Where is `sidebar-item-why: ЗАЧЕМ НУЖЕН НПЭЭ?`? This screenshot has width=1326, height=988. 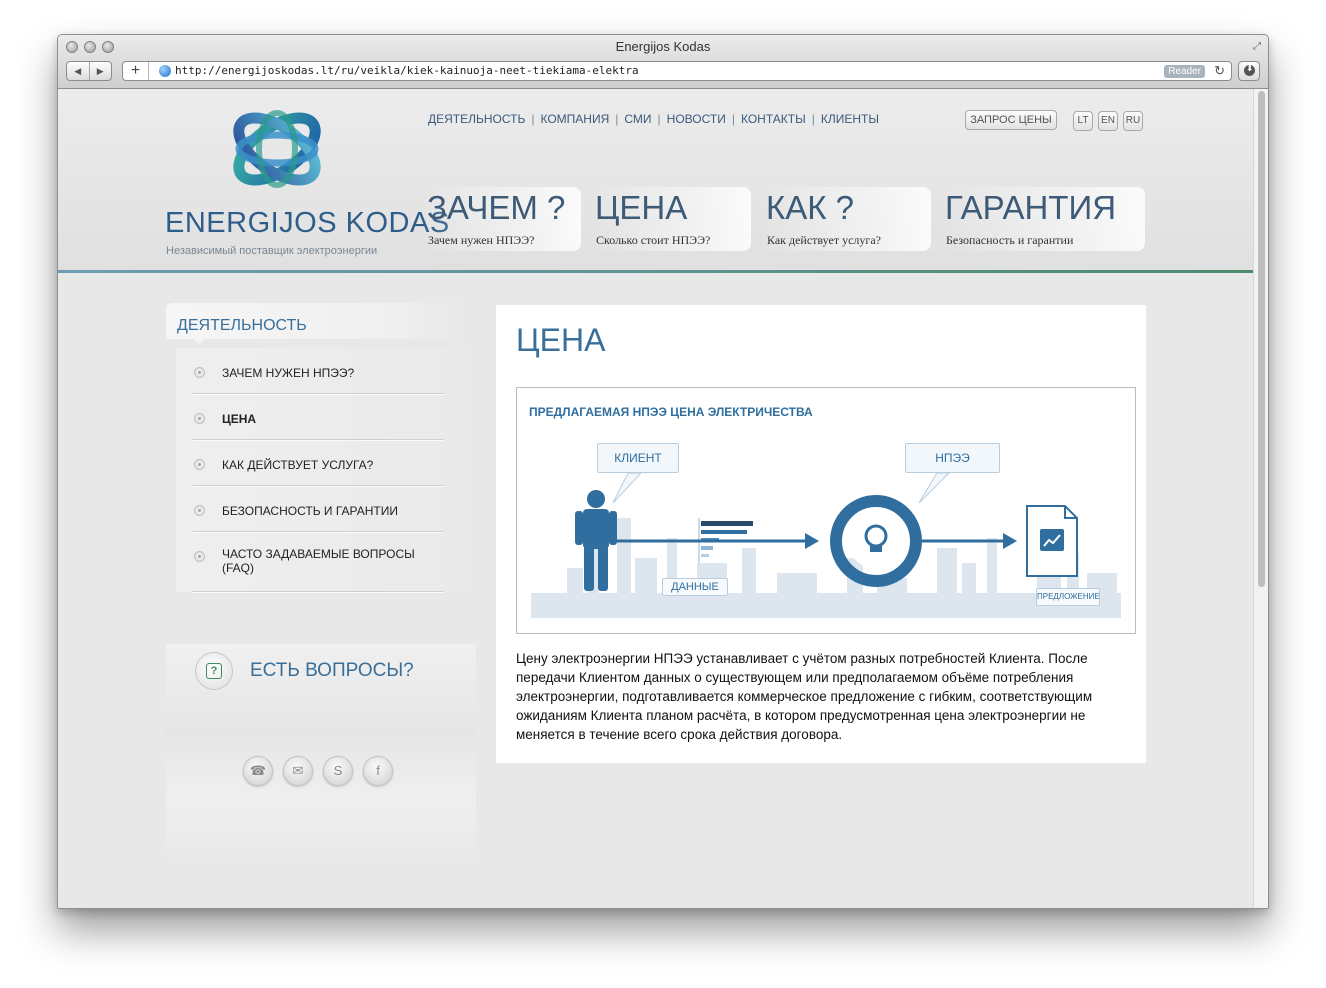
sidebar-item-why: ЗАЧЕМ НУЖЕН НПЭЭ? is located at coordinates (318, 371).